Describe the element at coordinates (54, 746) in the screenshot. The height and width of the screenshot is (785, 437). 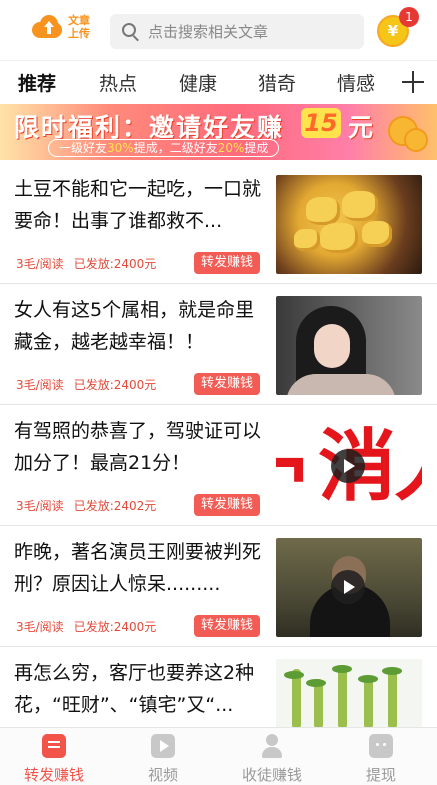
I see `share-earn-icon` at that location.